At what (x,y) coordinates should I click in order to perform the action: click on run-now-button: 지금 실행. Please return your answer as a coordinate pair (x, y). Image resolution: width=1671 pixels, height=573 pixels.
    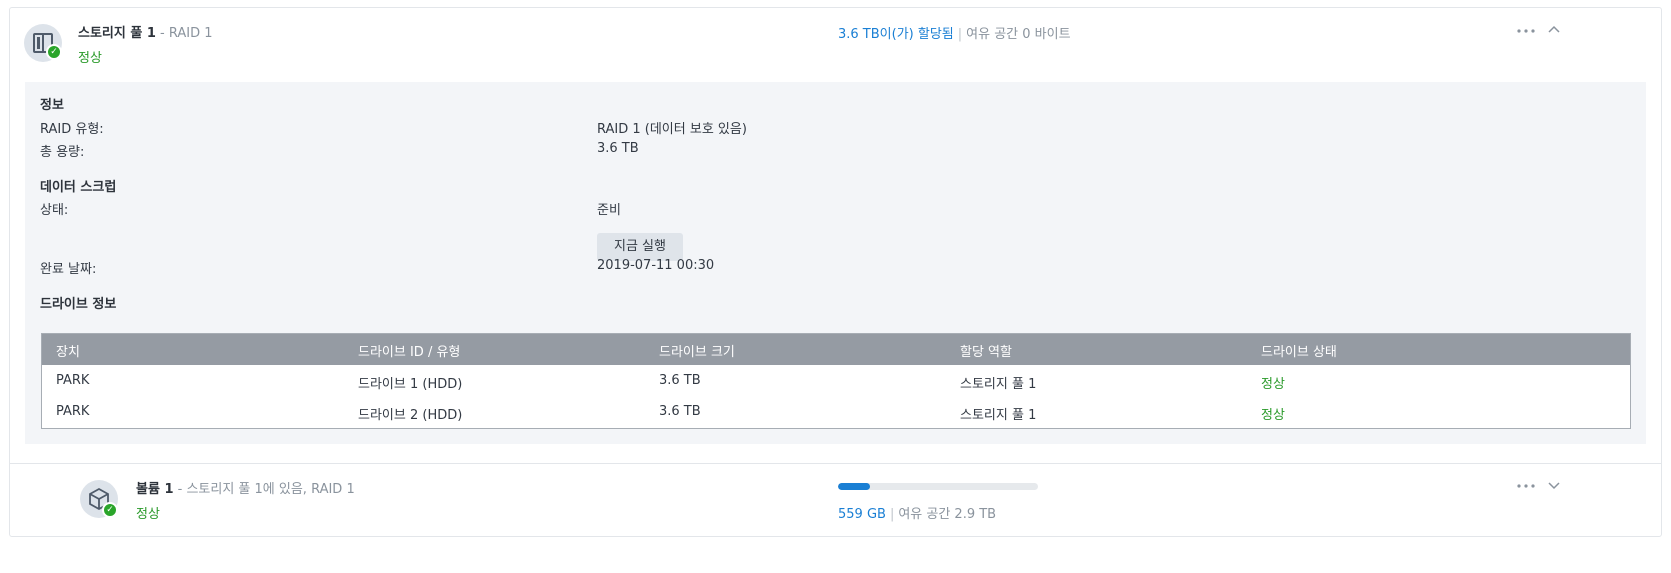
    Looking at the image, I should click on (640, 247).